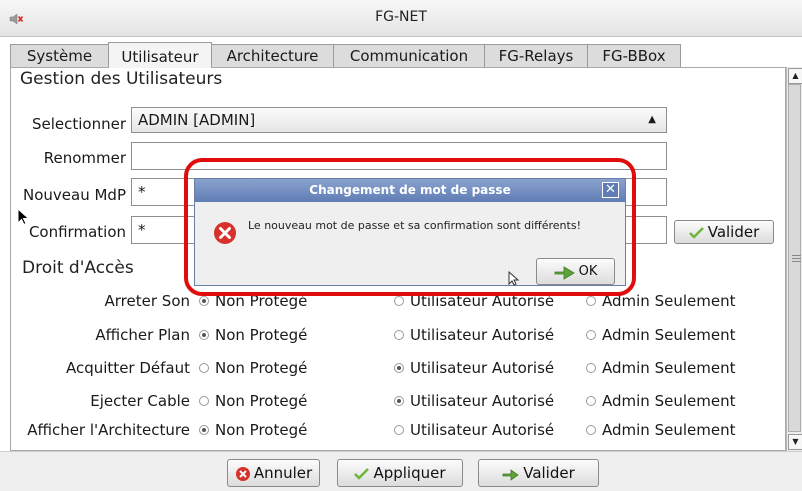 Image resolution: width=802 pixels, height=491 pixels. I want to click on radio-acquitter-defaut-non-protege: Non Protegé, so click(253, 368).